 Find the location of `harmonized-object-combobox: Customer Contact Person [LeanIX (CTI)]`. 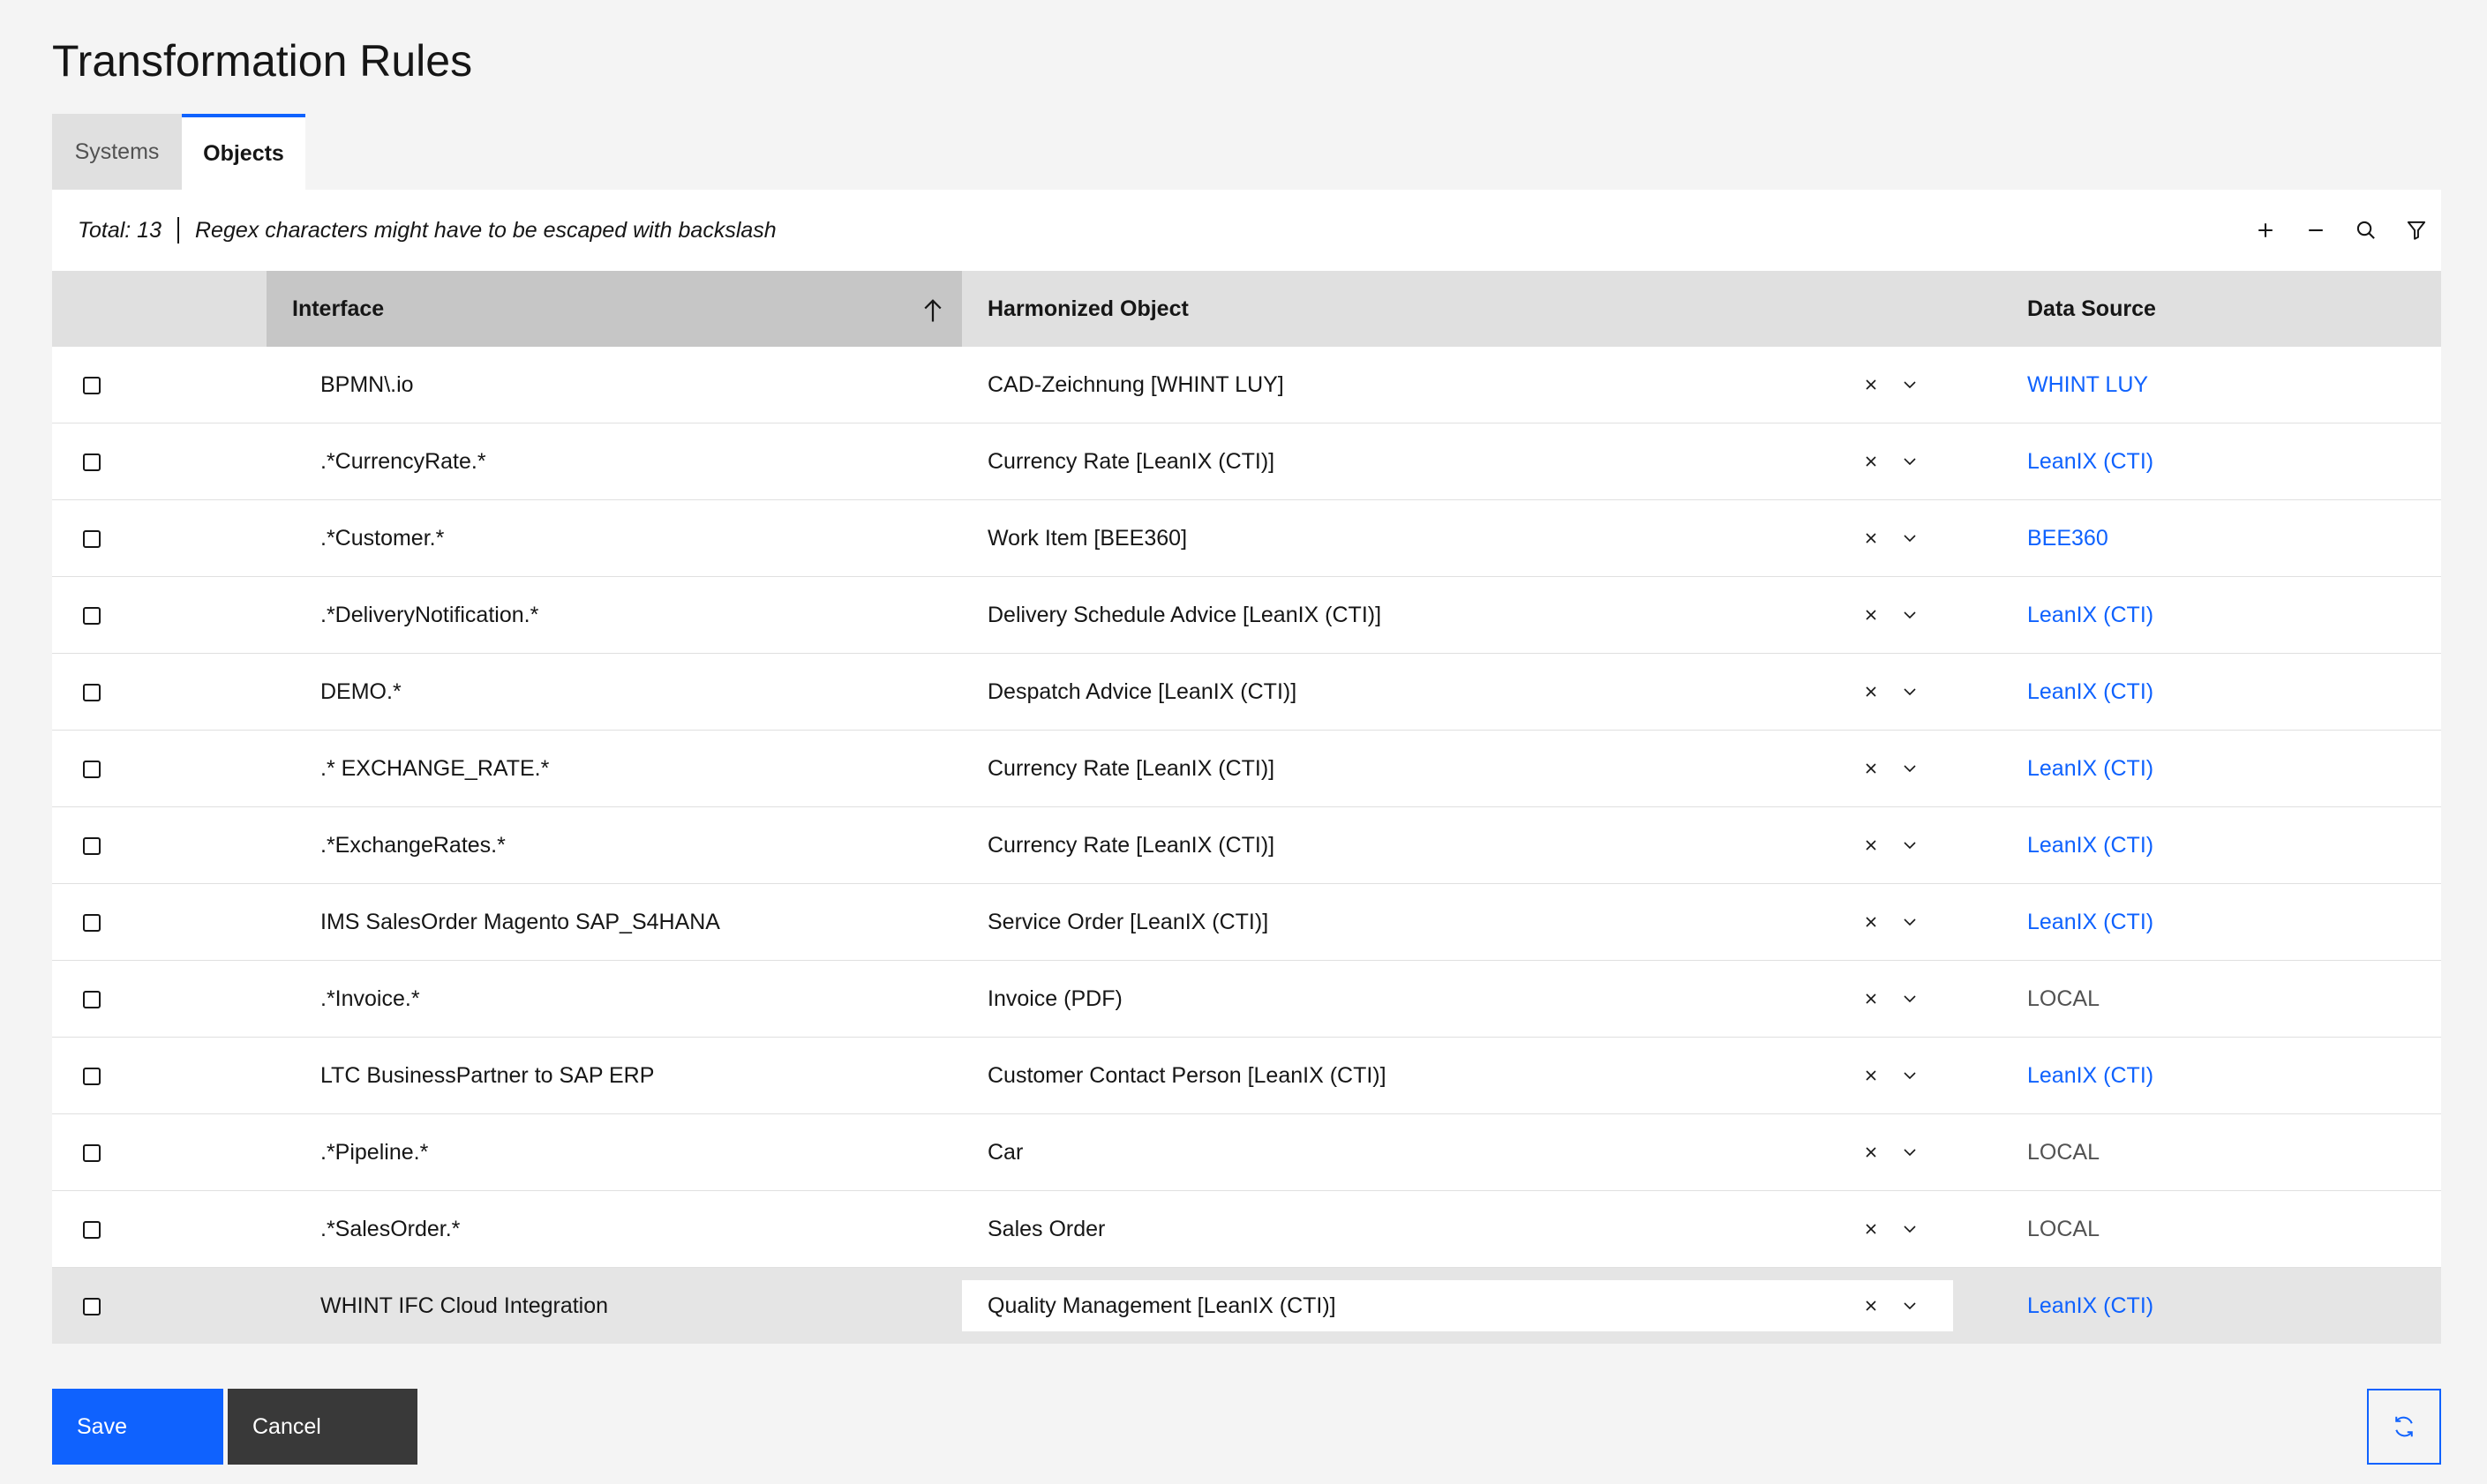

harmonized-object-combobox: Customer Contact Person [LeanIX (CTI)] is located at coordinates (1458, 1075).